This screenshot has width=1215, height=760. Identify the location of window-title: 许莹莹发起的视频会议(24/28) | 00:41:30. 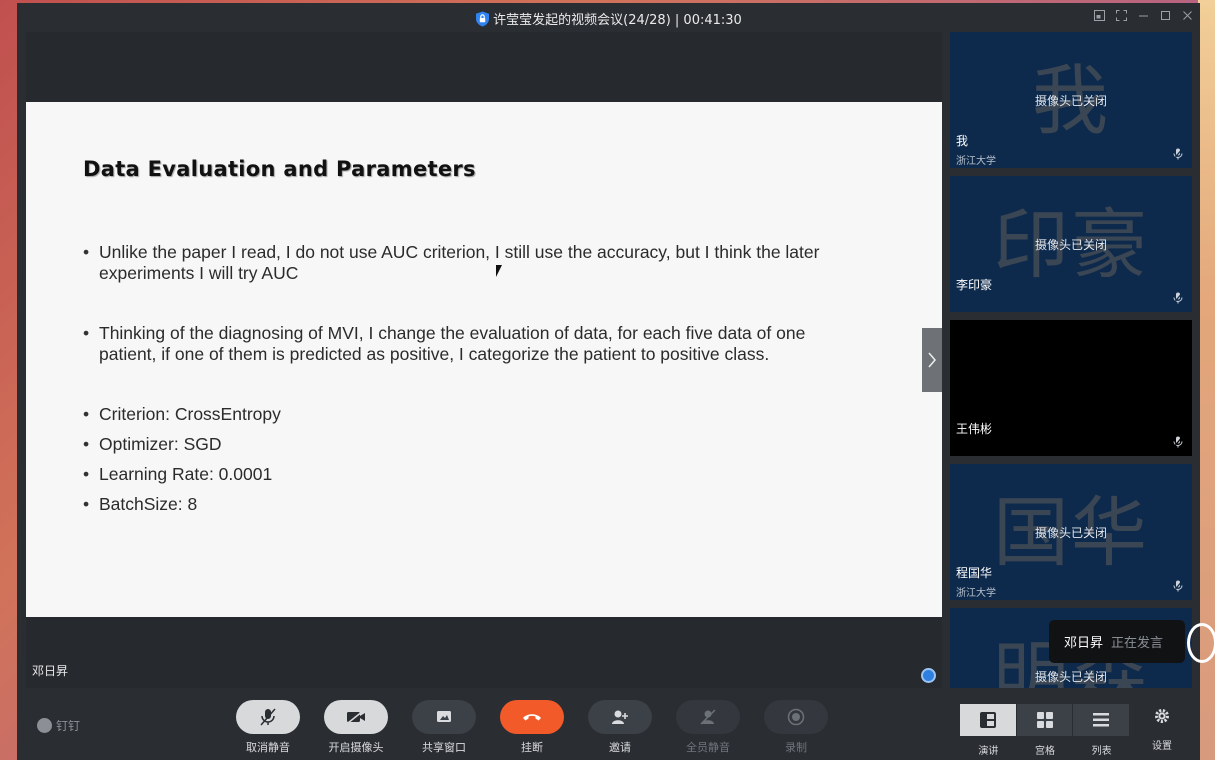
(617, 20).